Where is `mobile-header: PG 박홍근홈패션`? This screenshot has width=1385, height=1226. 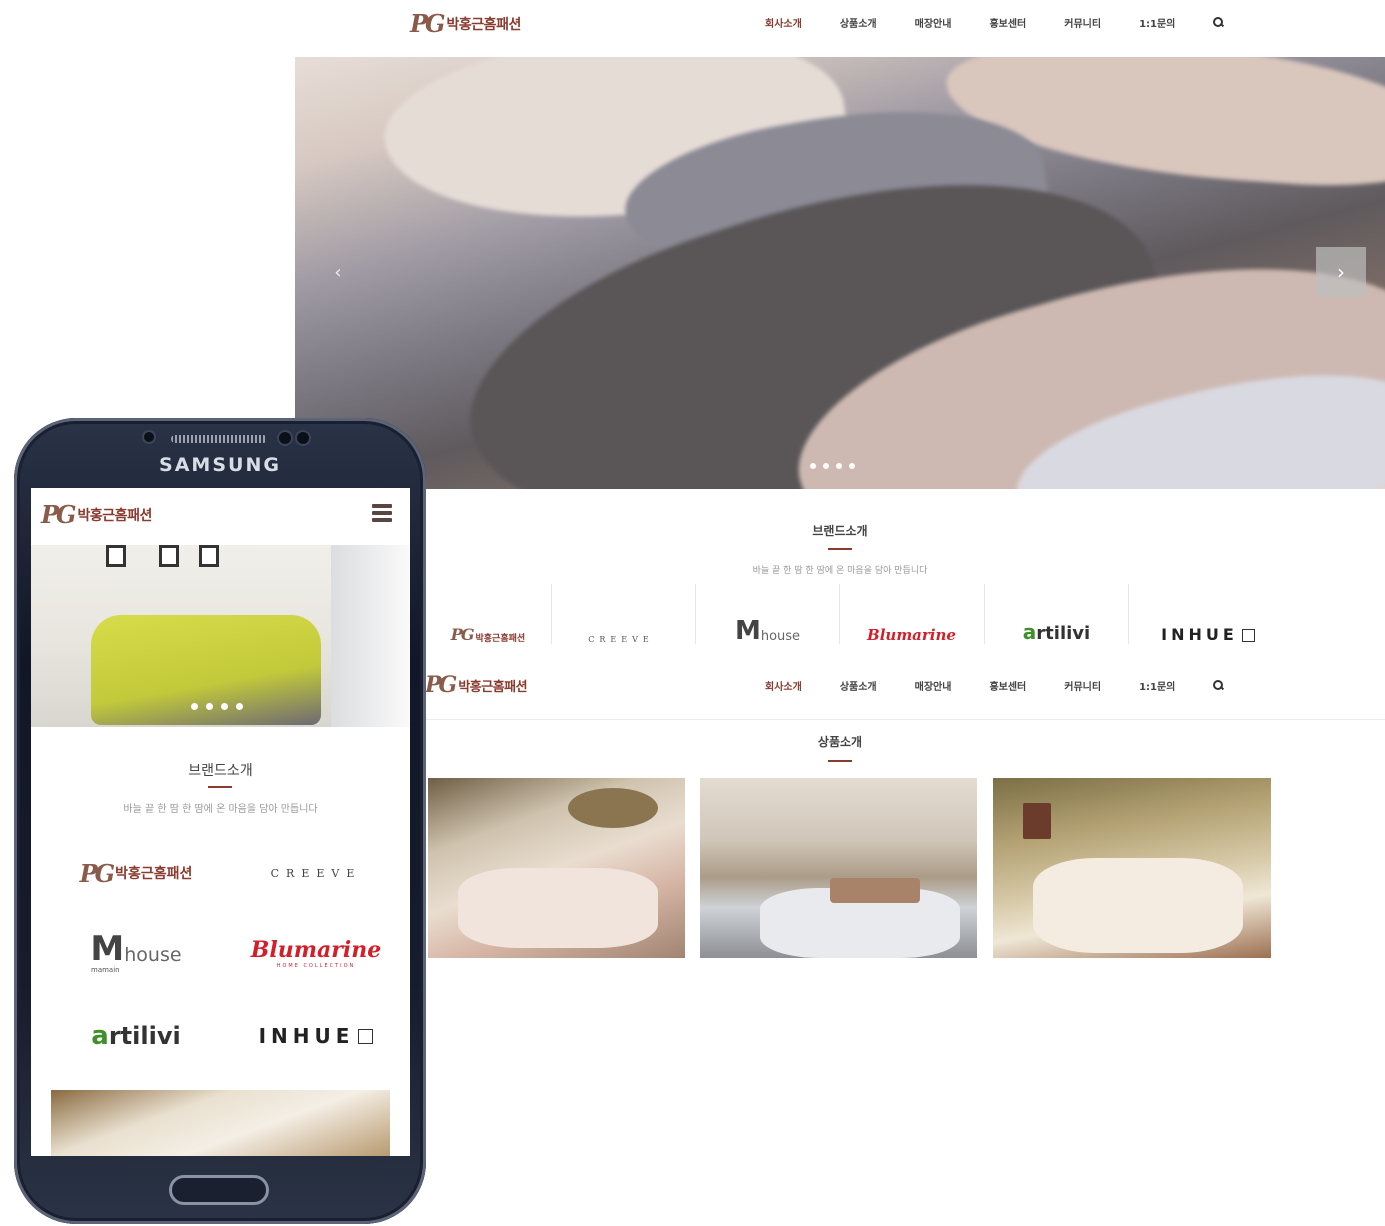 mobile-header: PG 박홍근홈패션 is located at coordinates (220, 516).